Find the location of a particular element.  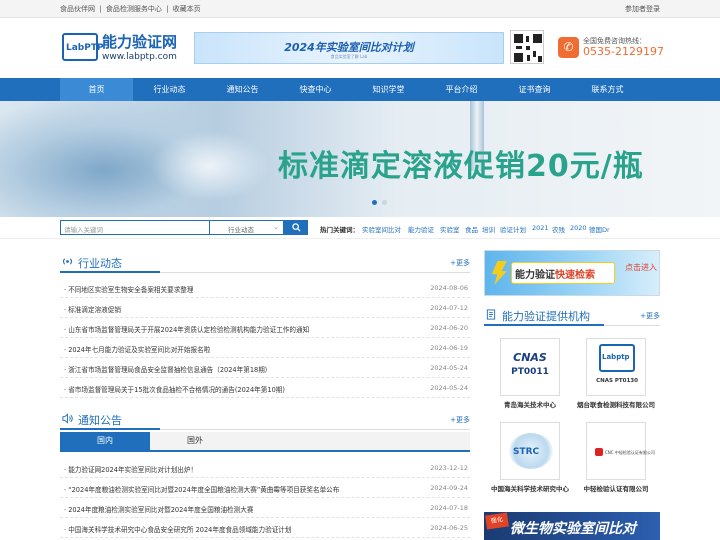

providers-header: 能力验证提供机构 +更多 is located at coordinates (572, 316).